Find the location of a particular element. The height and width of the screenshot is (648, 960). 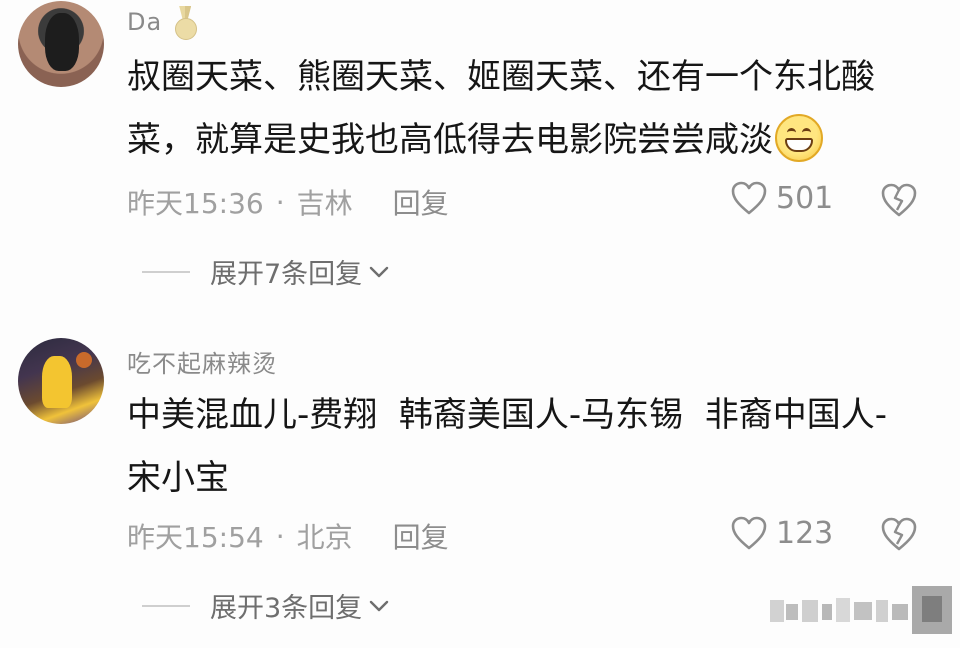

comment-meta: 昨天15:54 · 北京 回复 is located at coordinates (288, 536).